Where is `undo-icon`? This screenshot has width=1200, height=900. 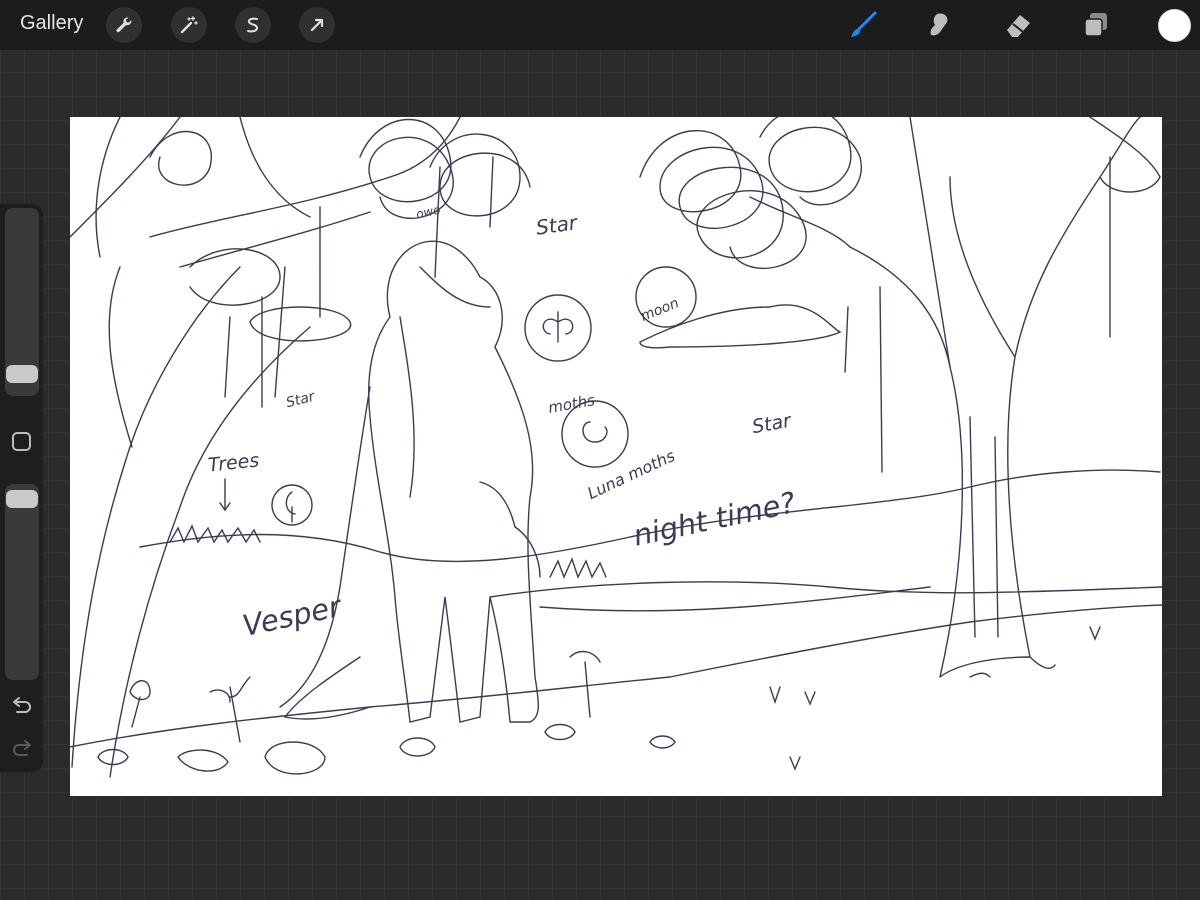
undo-icon is located at coordinates (22, 707).